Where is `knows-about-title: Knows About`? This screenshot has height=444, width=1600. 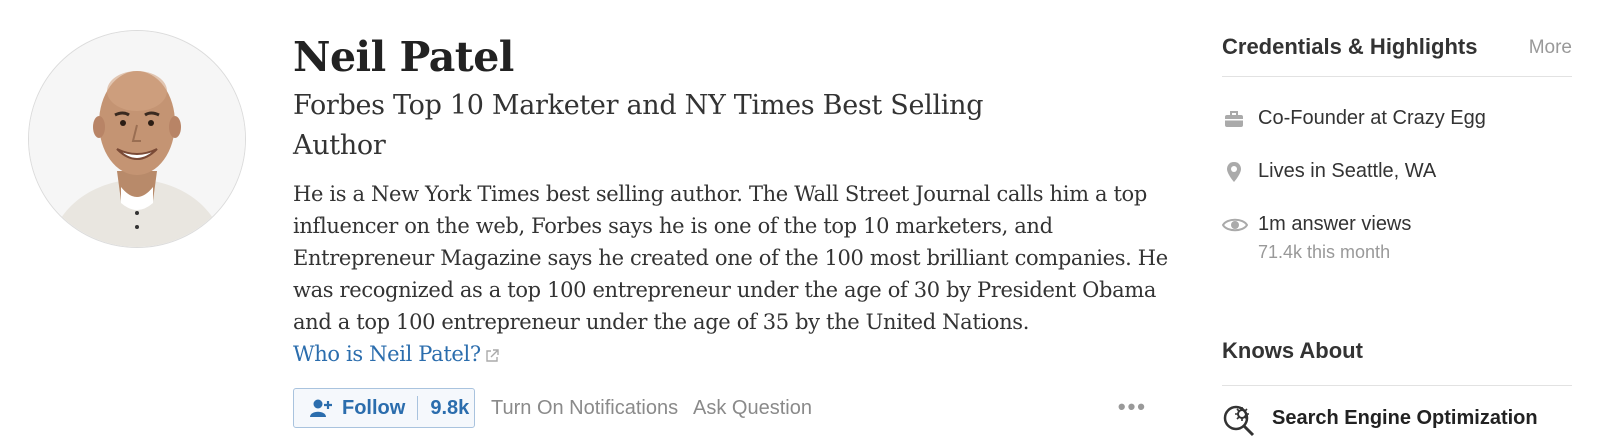
knows-about-title: Knows About is located at coordinates (1397, 360).